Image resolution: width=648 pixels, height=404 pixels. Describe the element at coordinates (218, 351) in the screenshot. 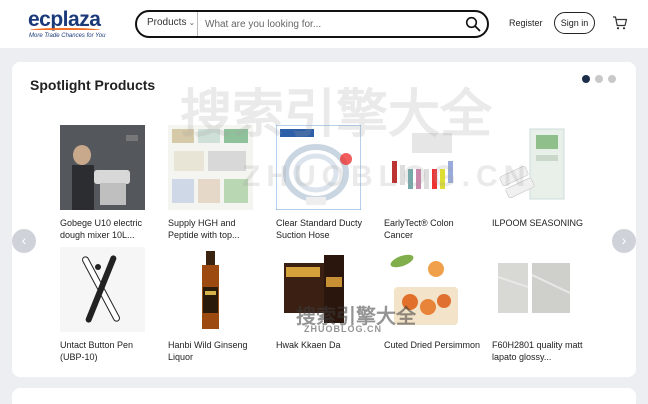

I see `product-name: Hanbi Wild Ginseng Liquor` at that location.